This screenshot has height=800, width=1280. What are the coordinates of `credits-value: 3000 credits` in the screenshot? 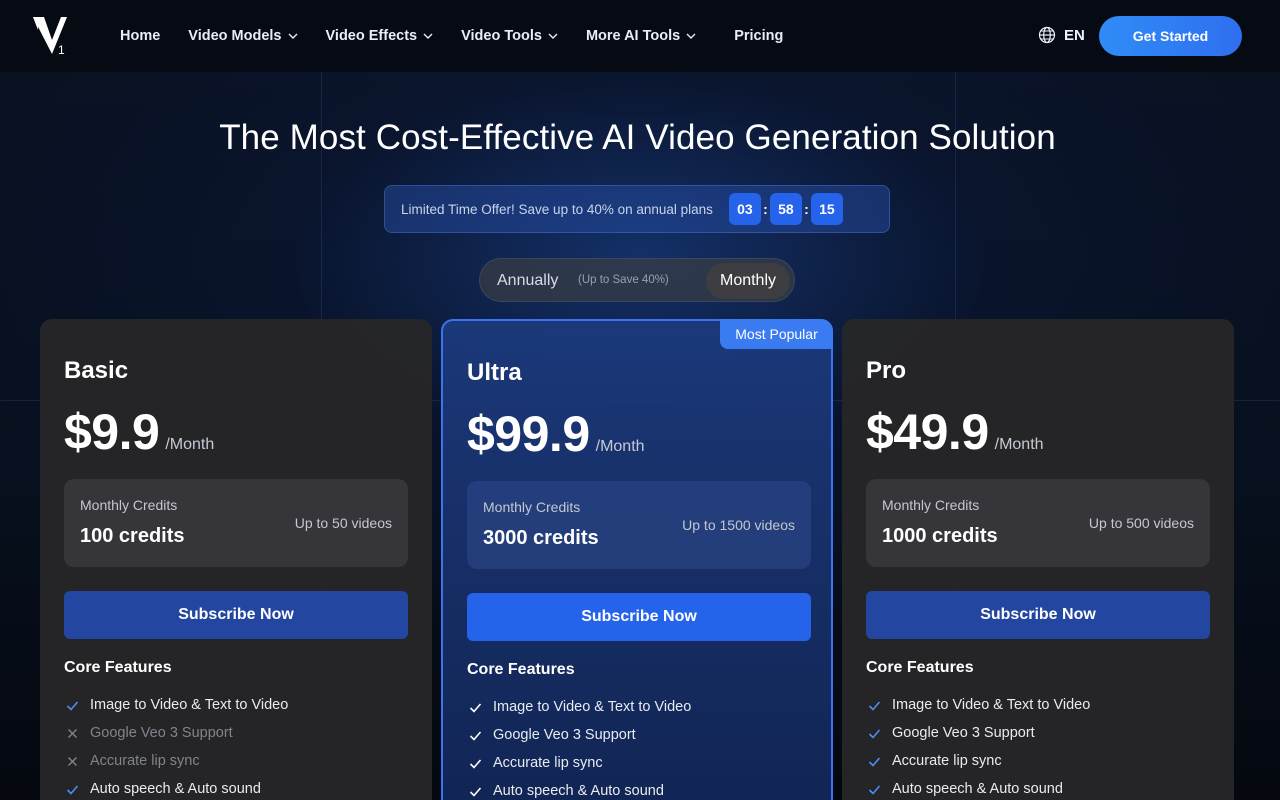 It's located at (541, 538).